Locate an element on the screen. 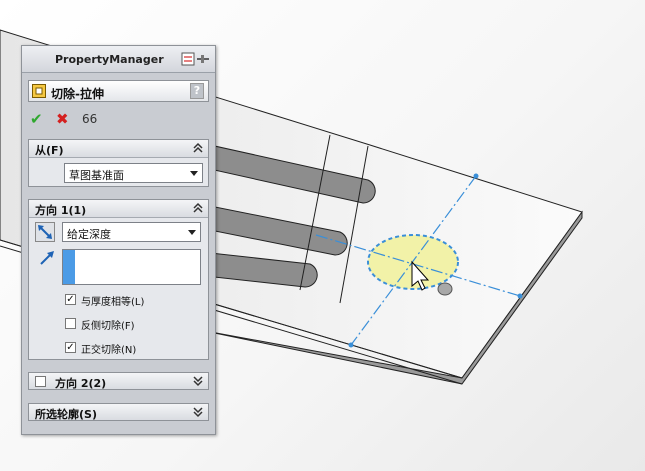  end-condition-value: 给定深度 is located at coordinates (89, 234).